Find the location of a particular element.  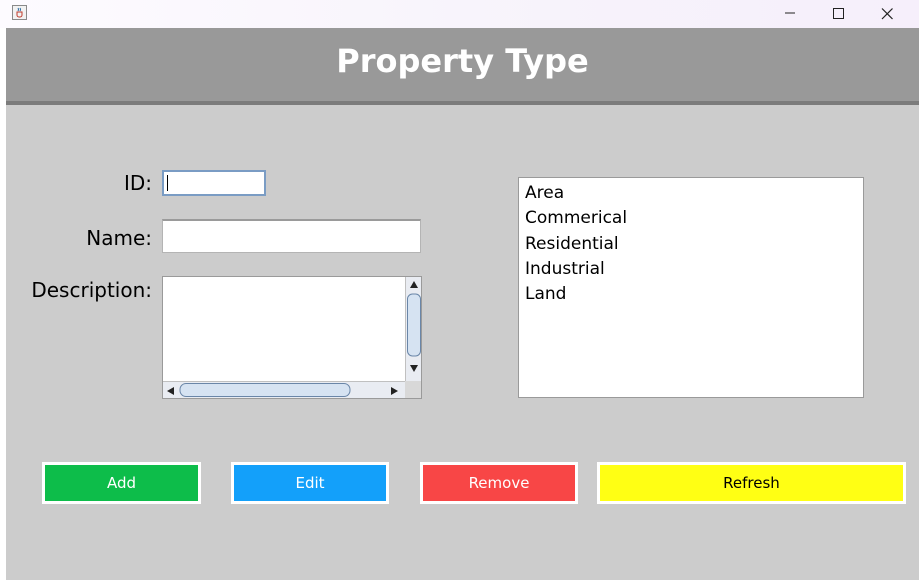

vertical-scrollbar is located at coordinates (413, 329).